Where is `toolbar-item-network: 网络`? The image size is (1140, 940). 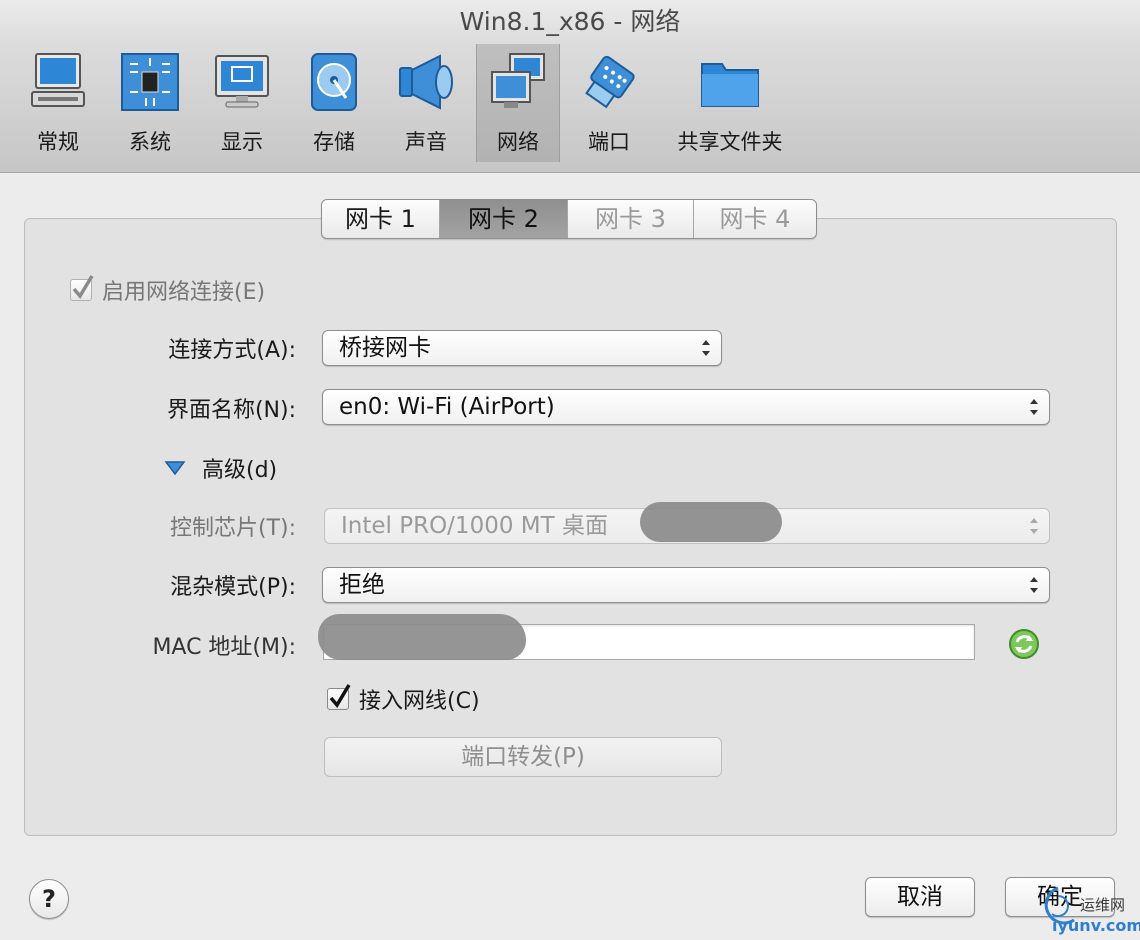 toolbar-item-network: 网络 is located at coordinates (518, 103).